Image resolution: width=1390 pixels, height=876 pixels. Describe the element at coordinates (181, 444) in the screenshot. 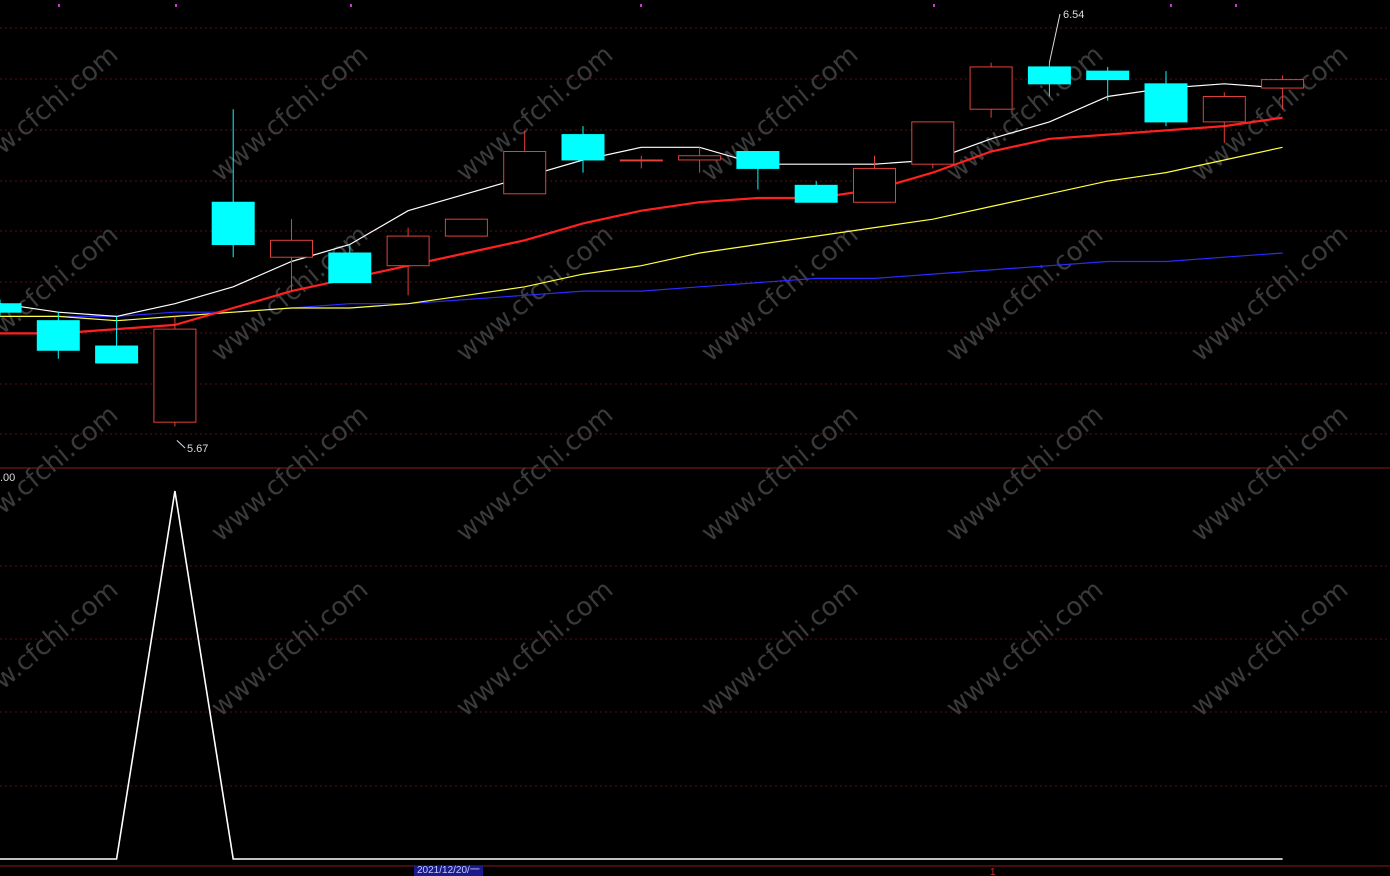

I see `low-pointer` at that location.